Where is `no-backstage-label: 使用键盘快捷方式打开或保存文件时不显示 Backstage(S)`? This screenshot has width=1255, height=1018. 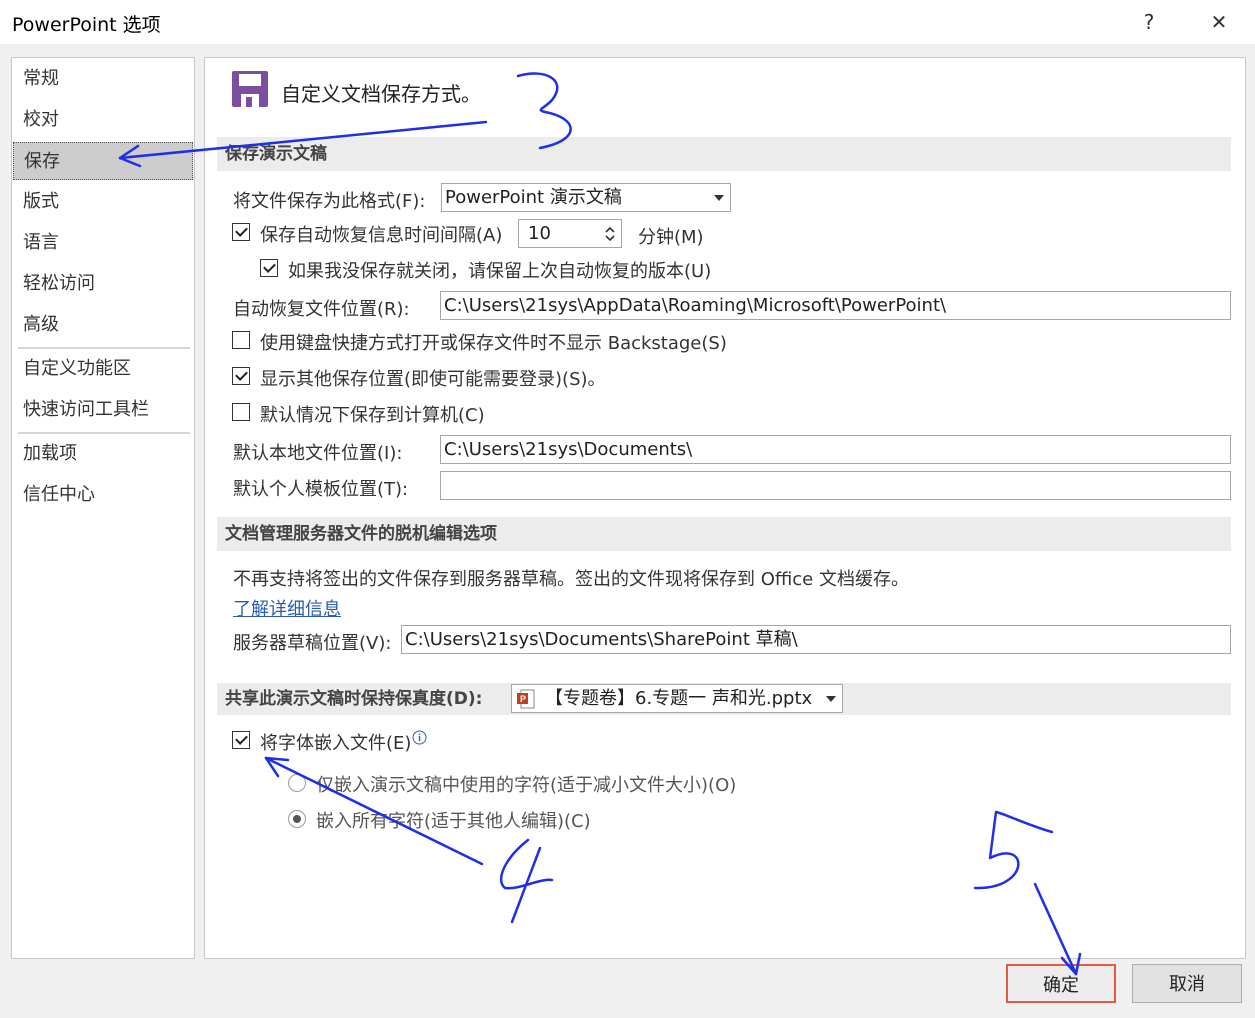 no-backstage-label: 使用键盘快捷方式打开或保存文件时不显示 Backstage(S) is located at coordinates (493, 343).